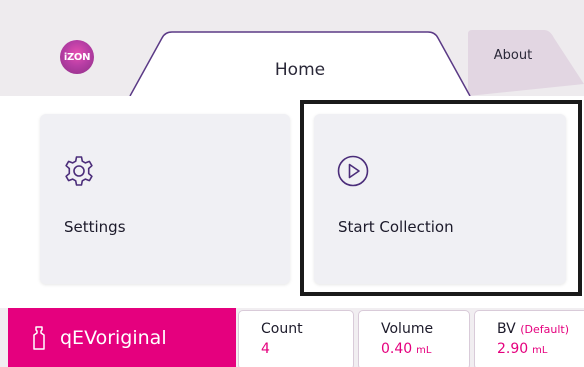  Describe the element at coordinates (544, 329) in the screenshot. I see `bv-default-note: (Default)` at that location.